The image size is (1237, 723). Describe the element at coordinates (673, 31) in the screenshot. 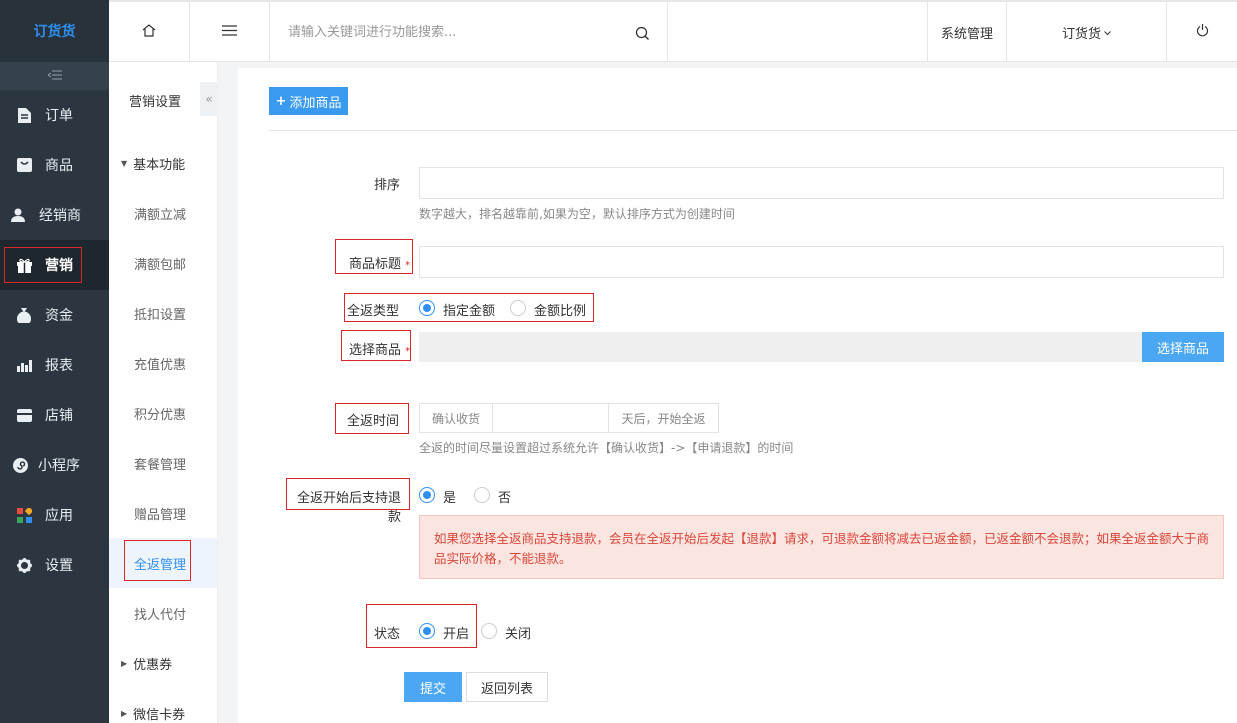

I see `top-bar: 系统管理 订货货` at that location.